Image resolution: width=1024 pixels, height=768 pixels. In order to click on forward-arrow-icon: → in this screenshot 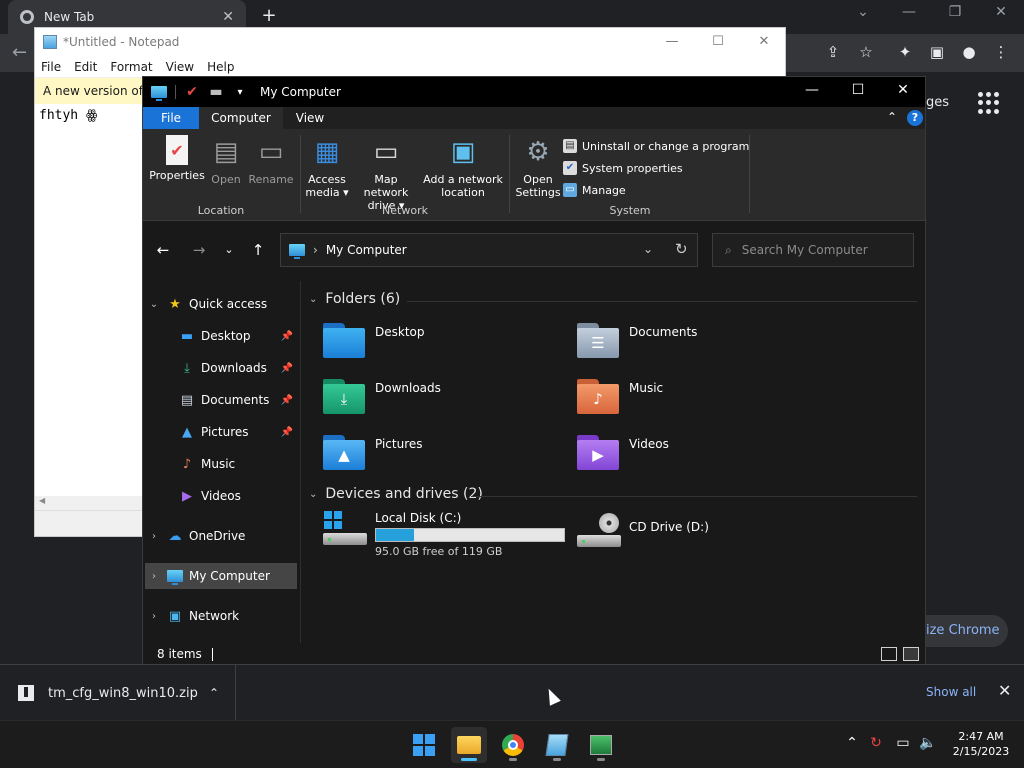, I will do `click(199, 250)`.